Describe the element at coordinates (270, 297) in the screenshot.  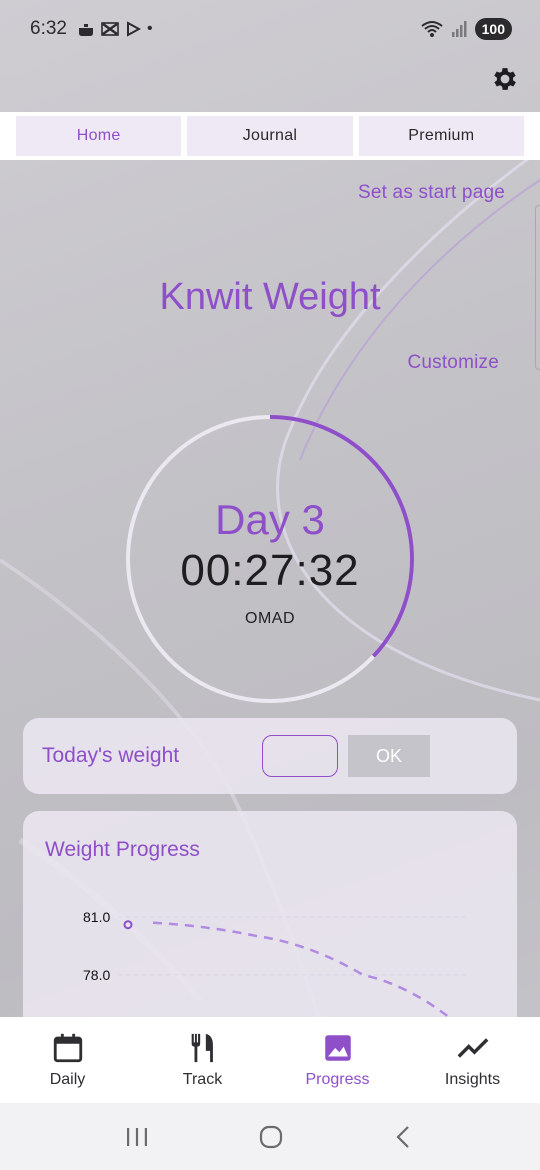
I see `app-title: Knwit Weight` at that location.